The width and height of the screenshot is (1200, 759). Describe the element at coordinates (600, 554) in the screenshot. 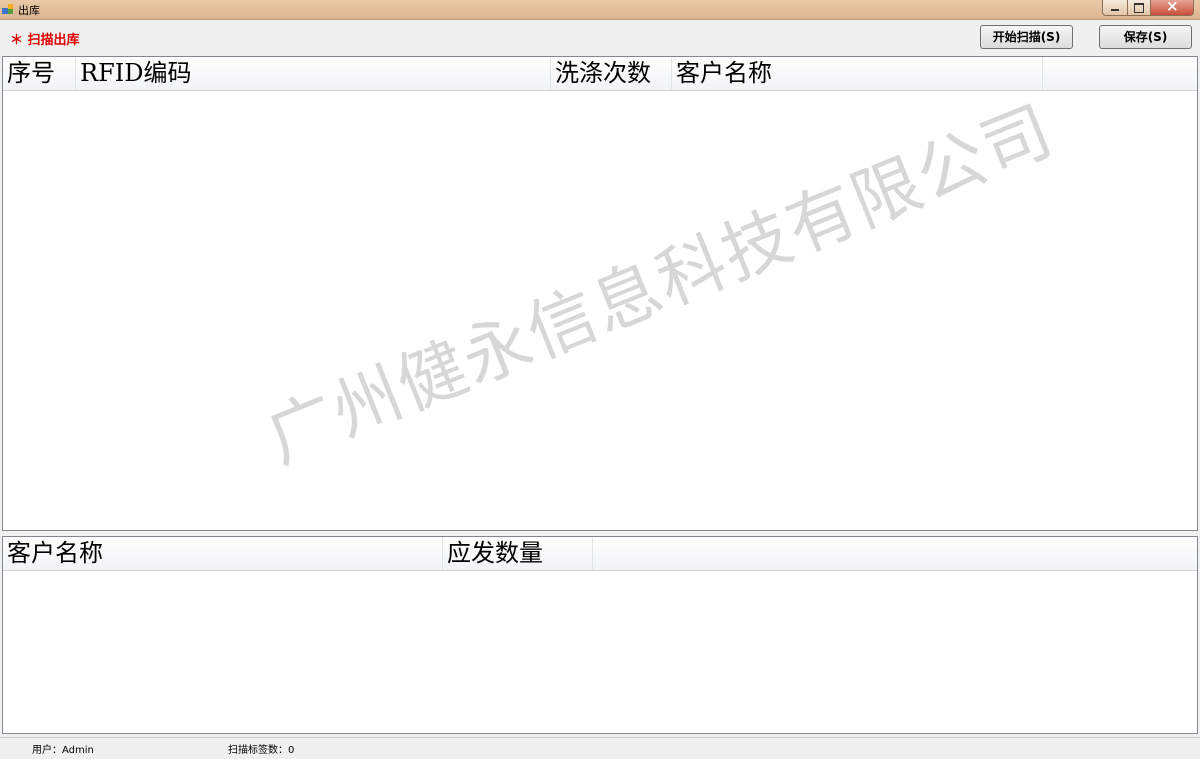

I see `summary-grid-header: 客户名称 应发数量` at that location.